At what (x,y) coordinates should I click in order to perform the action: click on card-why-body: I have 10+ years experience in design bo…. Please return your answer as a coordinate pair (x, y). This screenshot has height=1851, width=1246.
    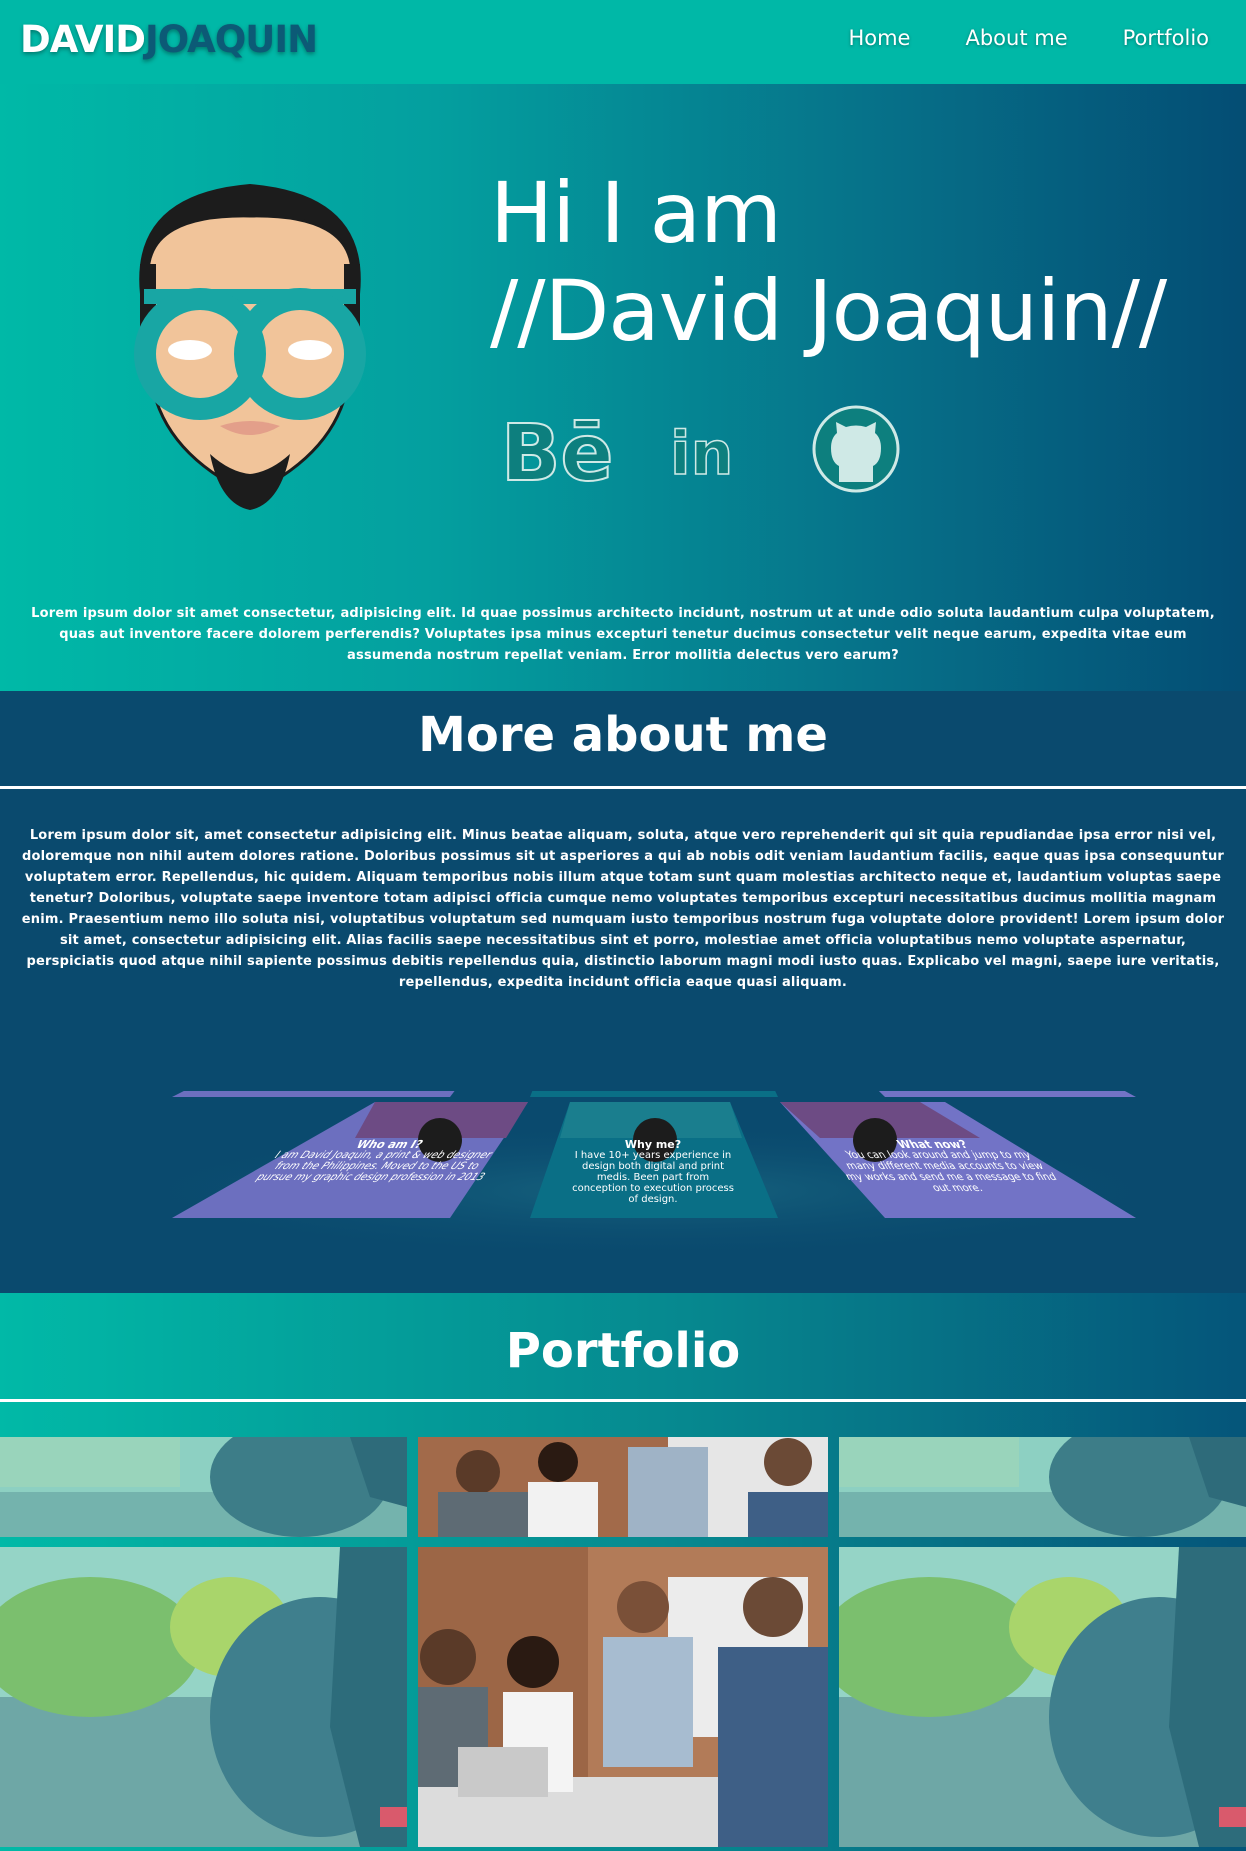
    Looking at the image, I should click on (653, 1177).